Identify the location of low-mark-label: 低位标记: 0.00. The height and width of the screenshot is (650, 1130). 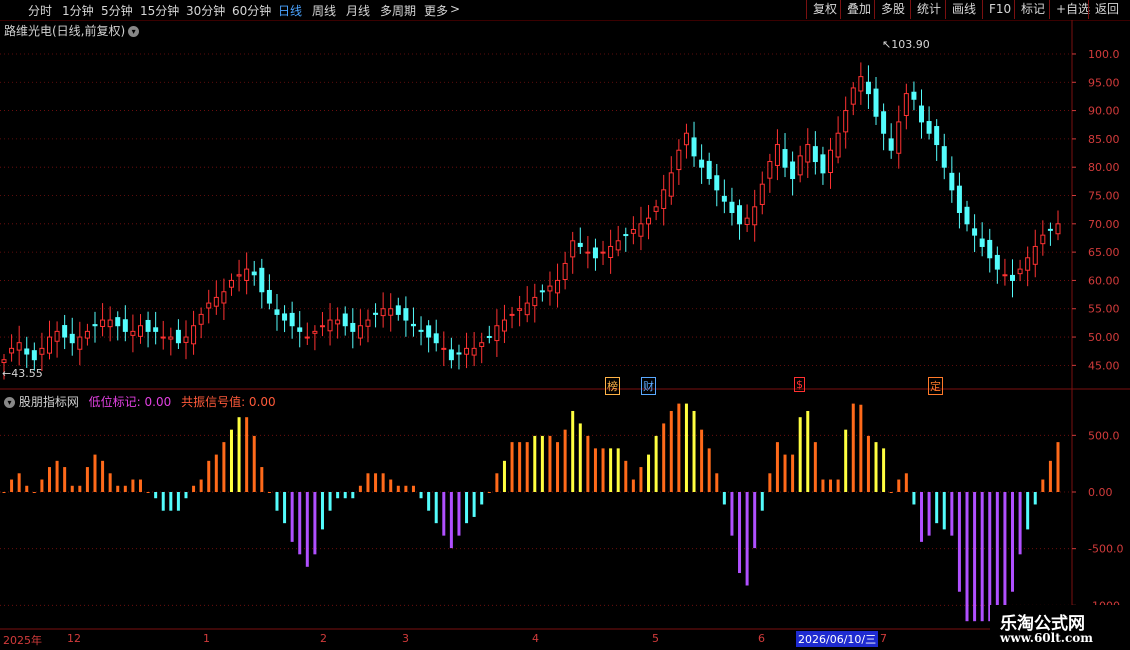
(130, 402).